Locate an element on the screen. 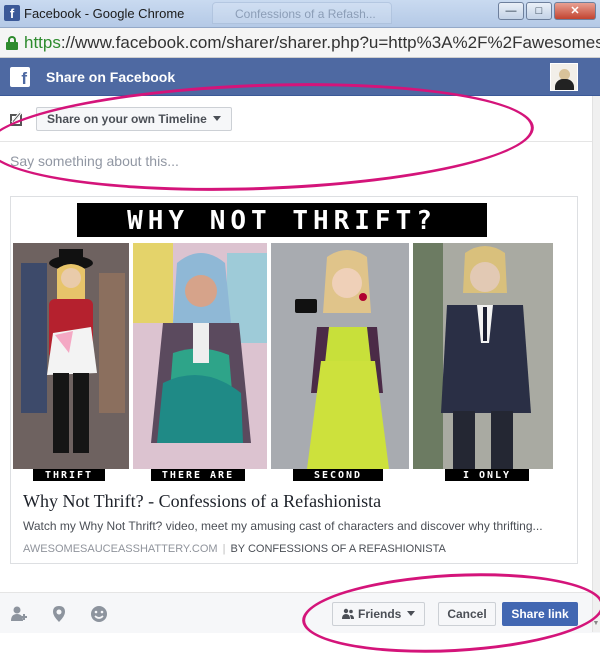 The width and height of the screenshot is (600, 657). close-window-button: ✕ is located at coordinates (575, 11).